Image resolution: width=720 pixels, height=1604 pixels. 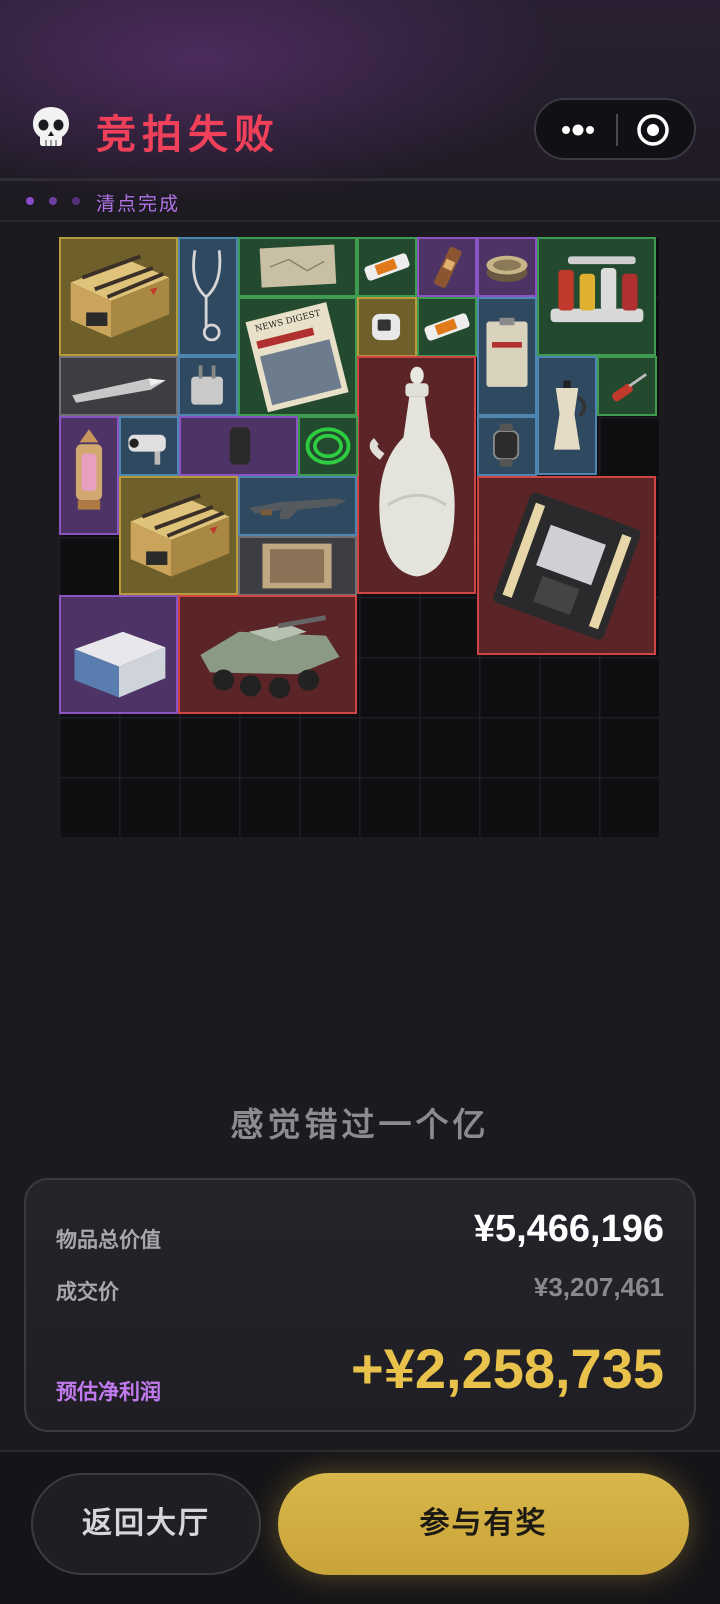 What do you see at coordinates (597, 289) in the screenshot?
I see `spice-rack-icon` at bounding box center [597, 289].